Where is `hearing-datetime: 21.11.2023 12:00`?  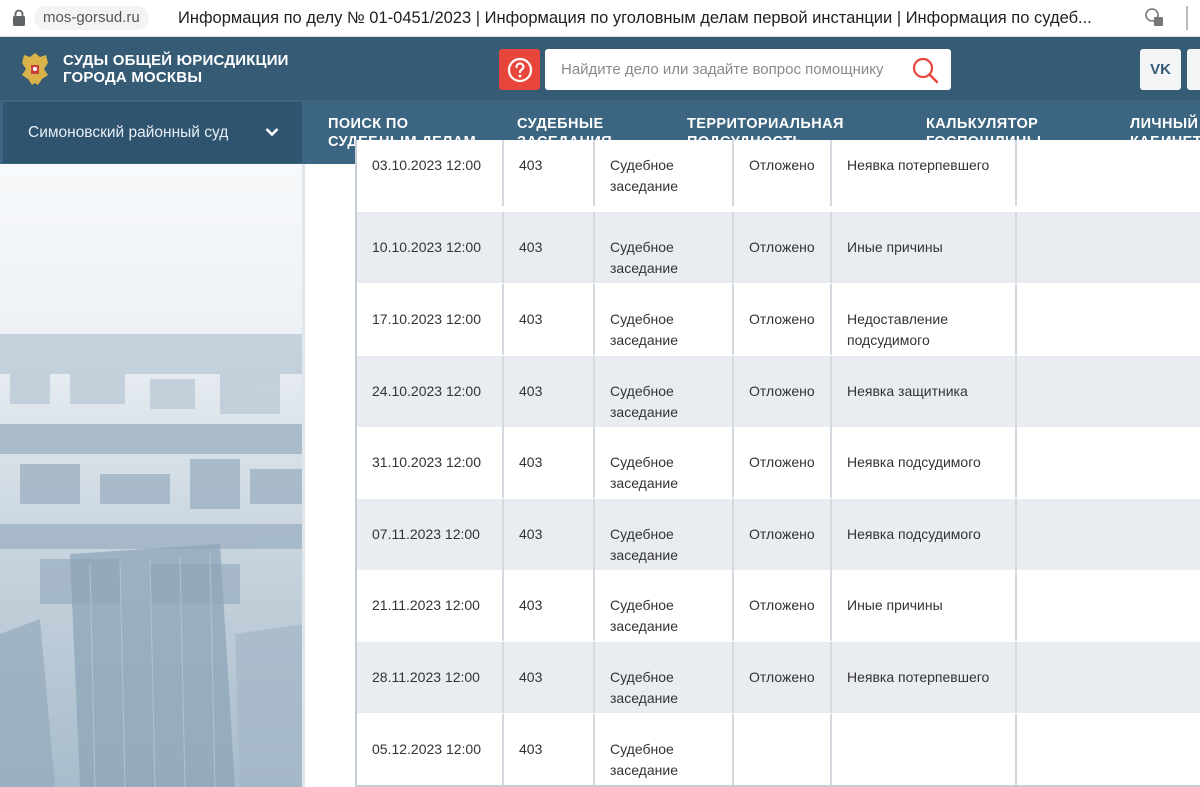 hearing-datetime: 21.11.2023 12:00 is located at coordinates (430, 605).